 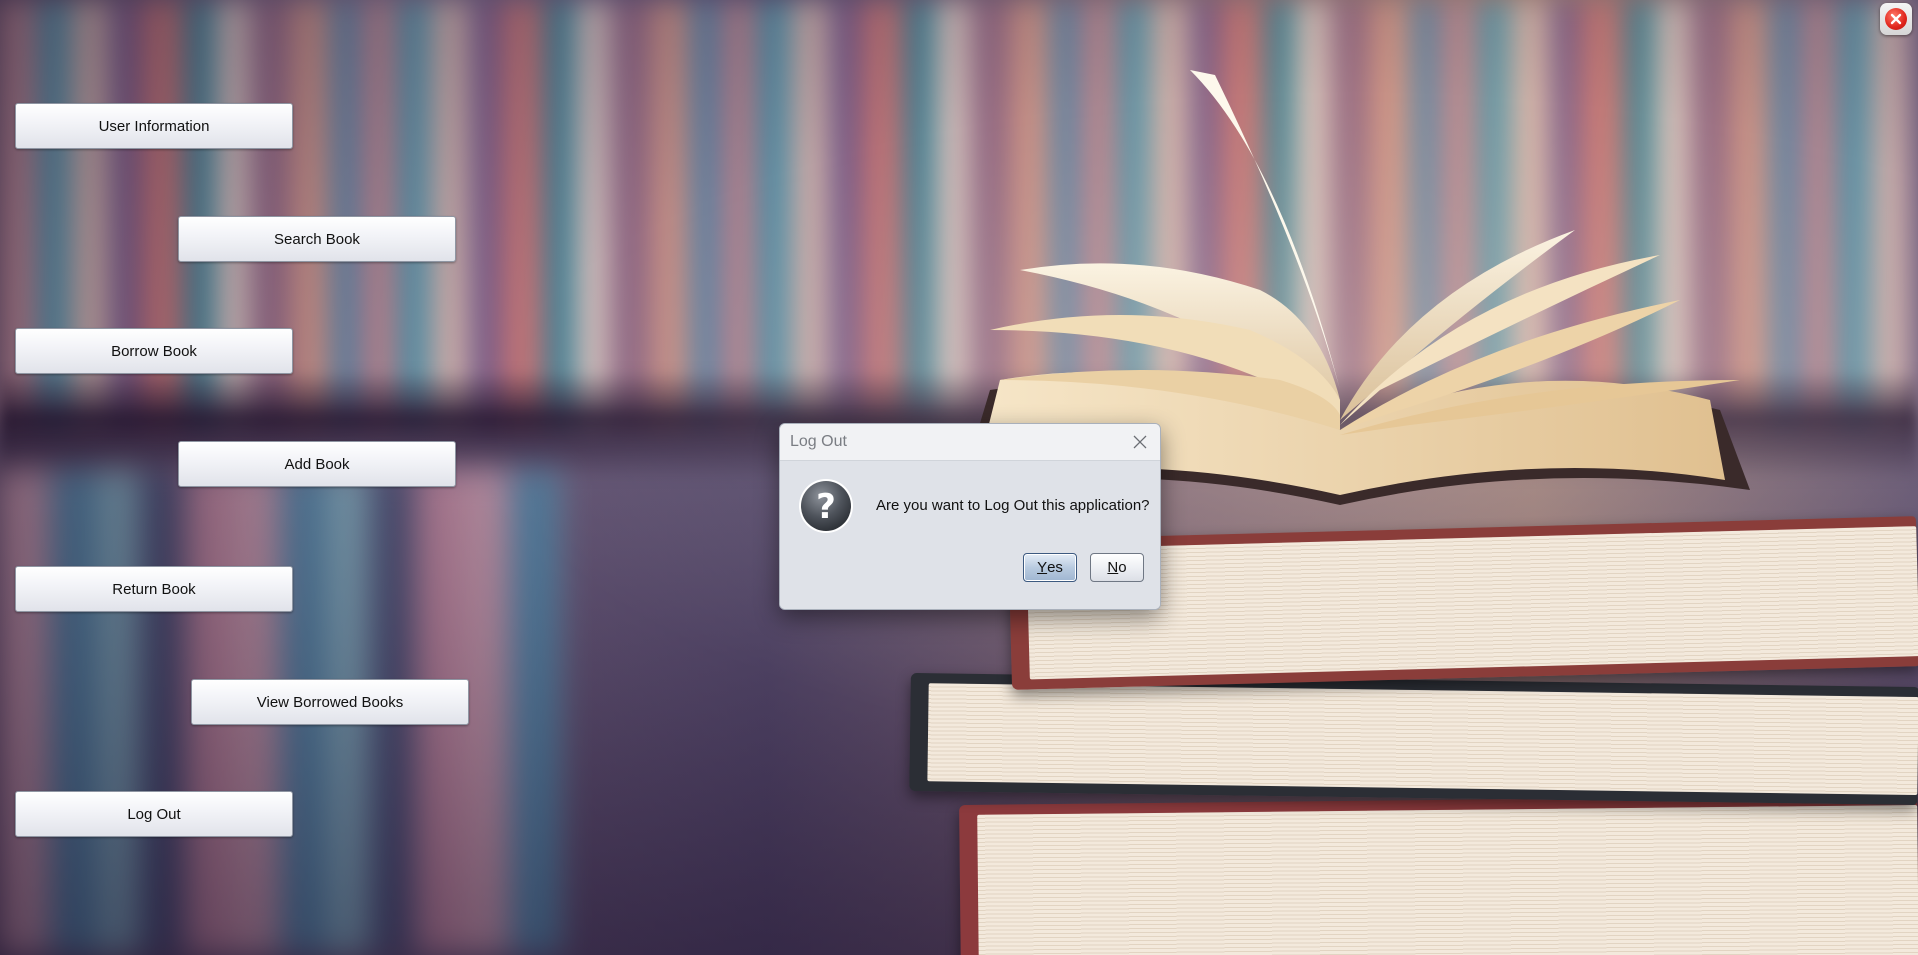 I want to click on no-button: No, so click(x=1117, y=567).